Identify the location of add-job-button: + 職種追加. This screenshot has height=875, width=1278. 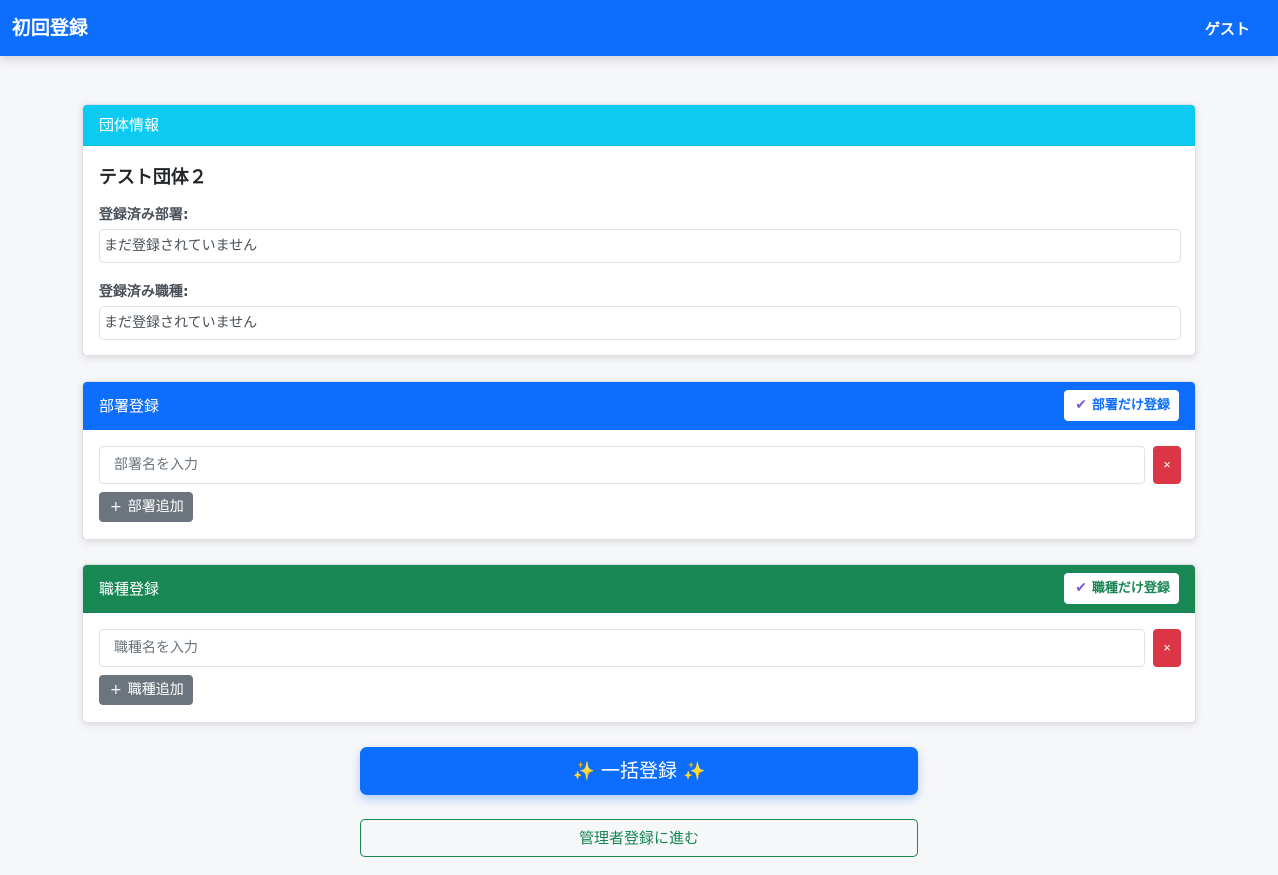
(146, 690).